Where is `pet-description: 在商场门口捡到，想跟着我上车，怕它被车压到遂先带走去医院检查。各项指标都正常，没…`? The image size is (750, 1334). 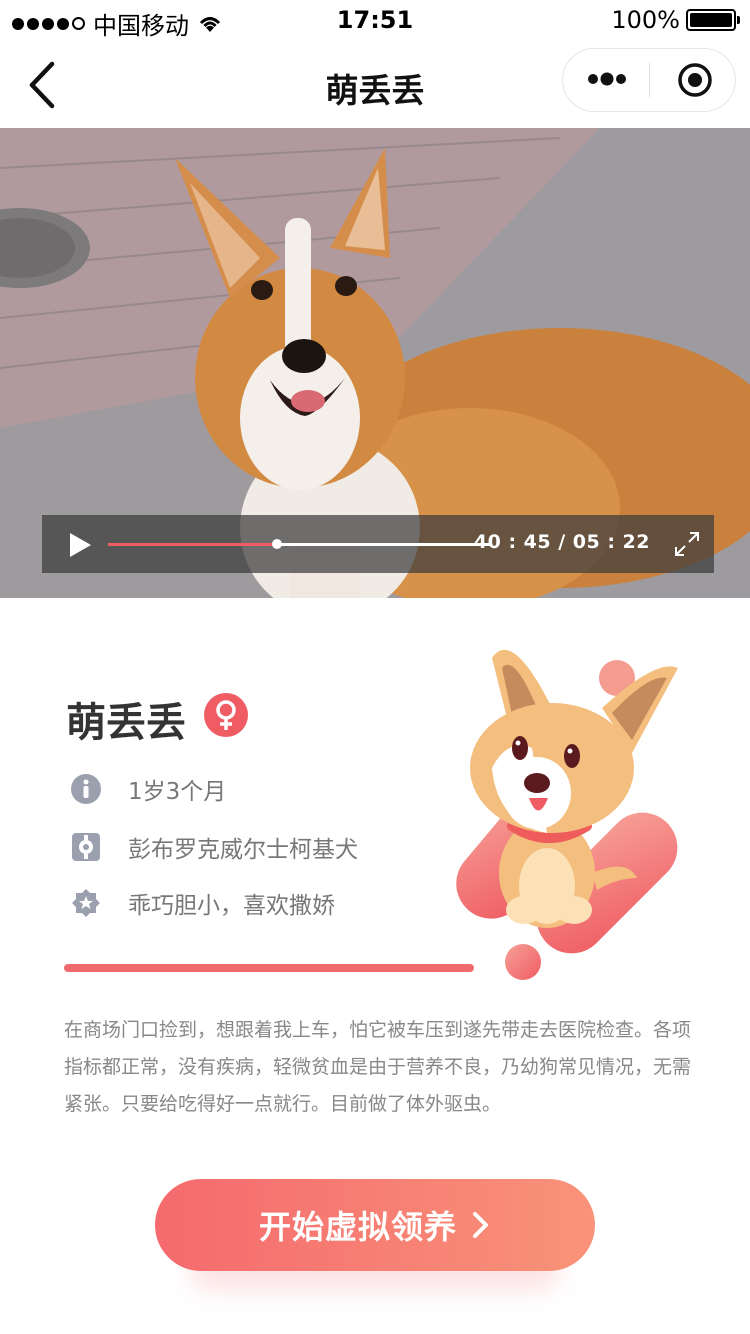 pet-description: 在商场门口捡到，想跟着我上车，怕它被车压到遂先带走去医院检查。各项指标都正常，没… is located at coordinates (378, 1067).